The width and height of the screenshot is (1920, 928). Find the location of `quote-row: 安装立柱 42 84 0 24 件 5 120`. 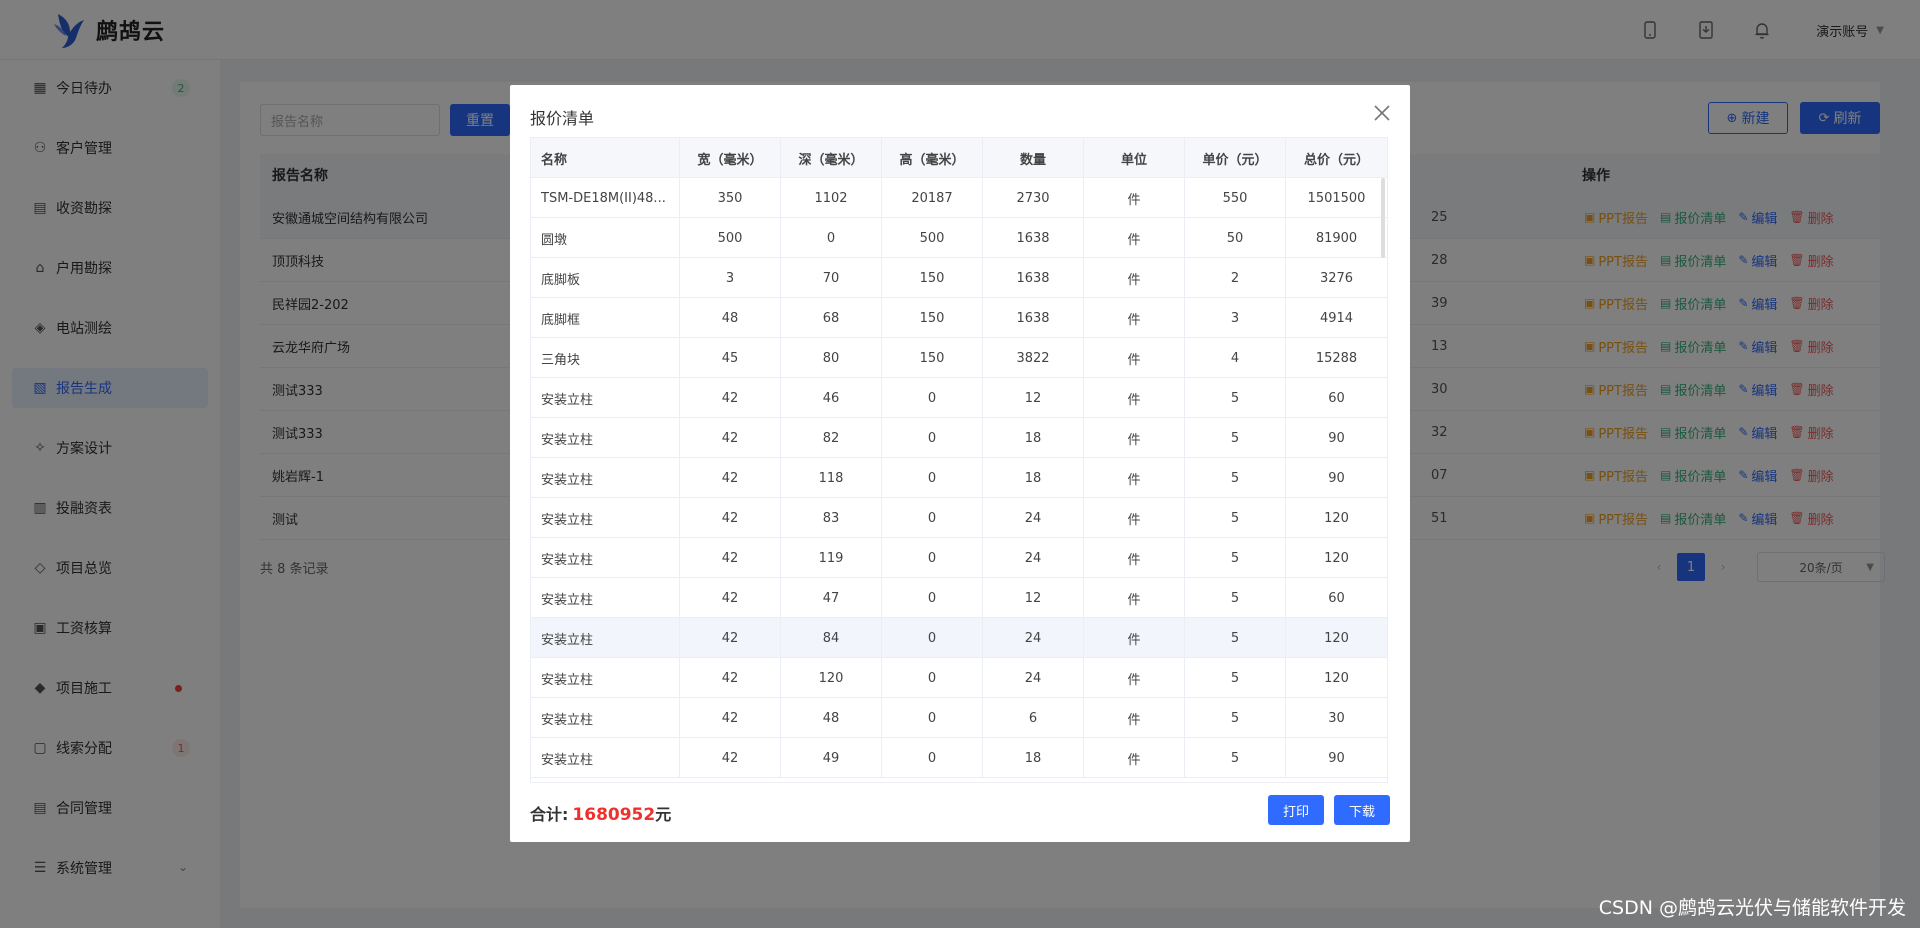

quote-row: 安装立柱 42 84 0 24 件 5 120 is located at coordinates (959, 638).